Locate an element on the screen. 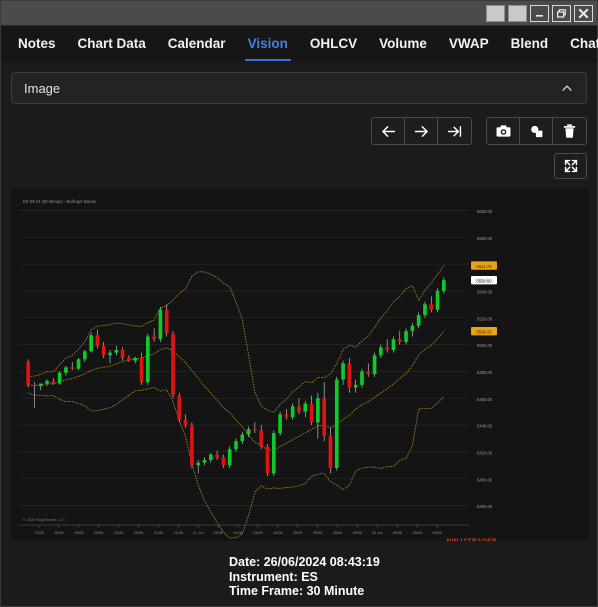 This screenshot has height=607, width=598. annotate-button is located at coordinates (536, 131).